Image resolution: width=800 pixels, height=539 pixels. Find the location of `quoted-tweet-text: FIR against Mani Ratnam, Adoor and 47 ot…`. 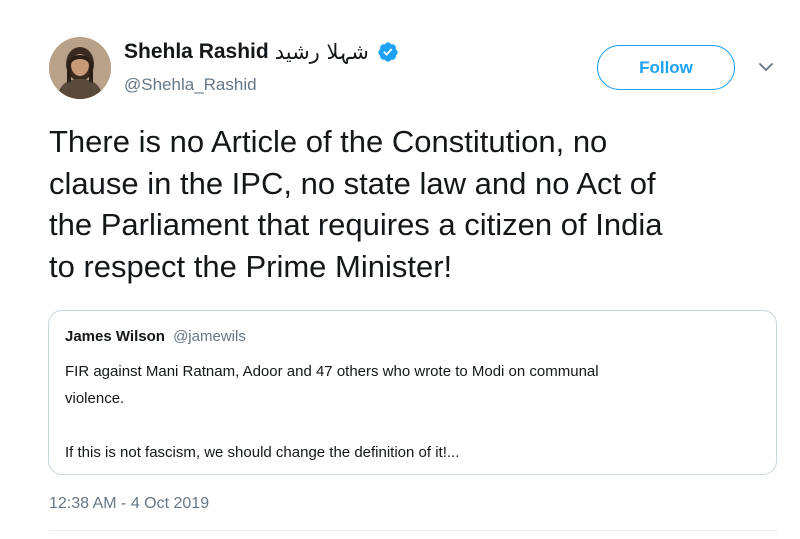

quoted-tweet-text: FIR against Mani Ratnam, Adoor and 47 ot… is located at coordinates (332, 412).